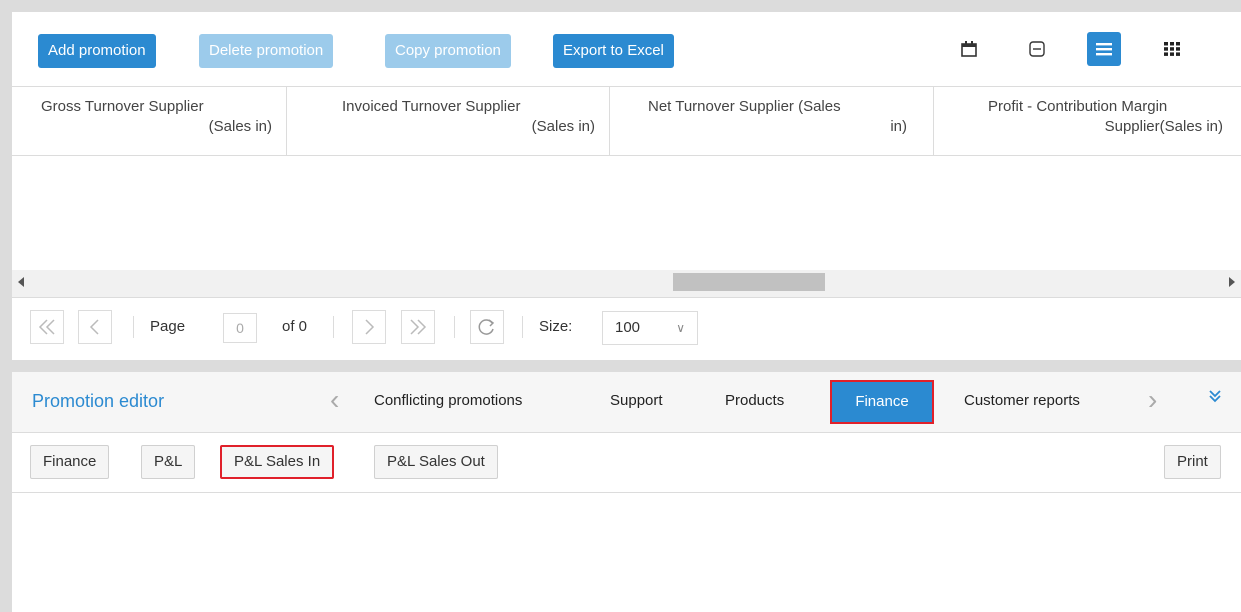 This screenshot has width=1241, height=612. What do you see at coordinates (168, 326) in the screenshot?
I see `page-label: Page` at bounding box center [168, 326].